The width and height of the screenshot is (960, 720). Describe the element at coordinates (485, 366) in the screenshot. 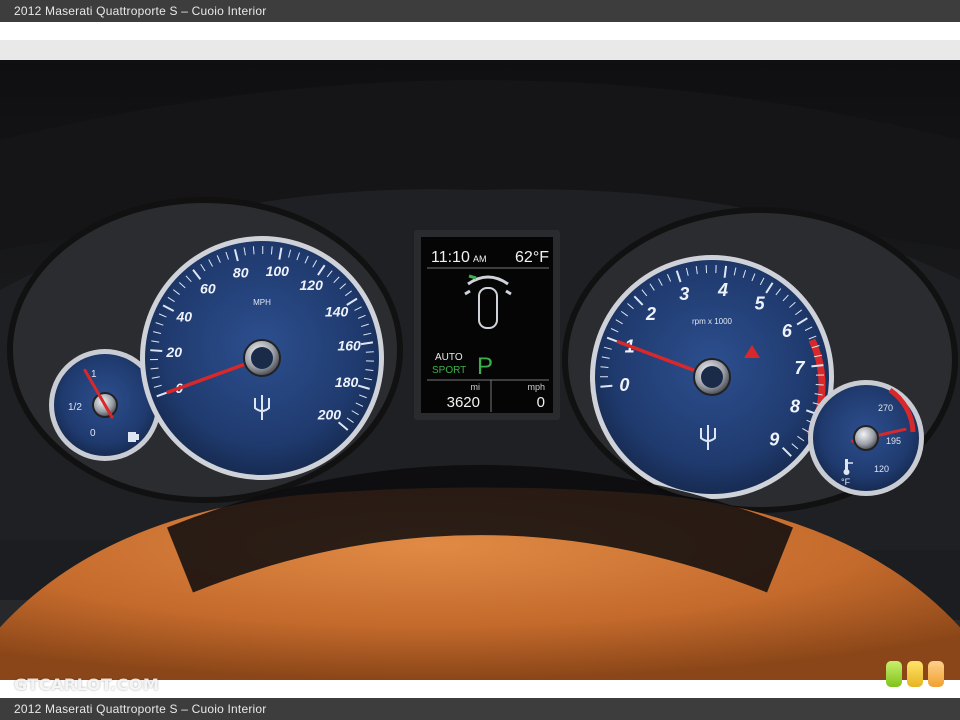

I see `gear-indicator: P` at that location.